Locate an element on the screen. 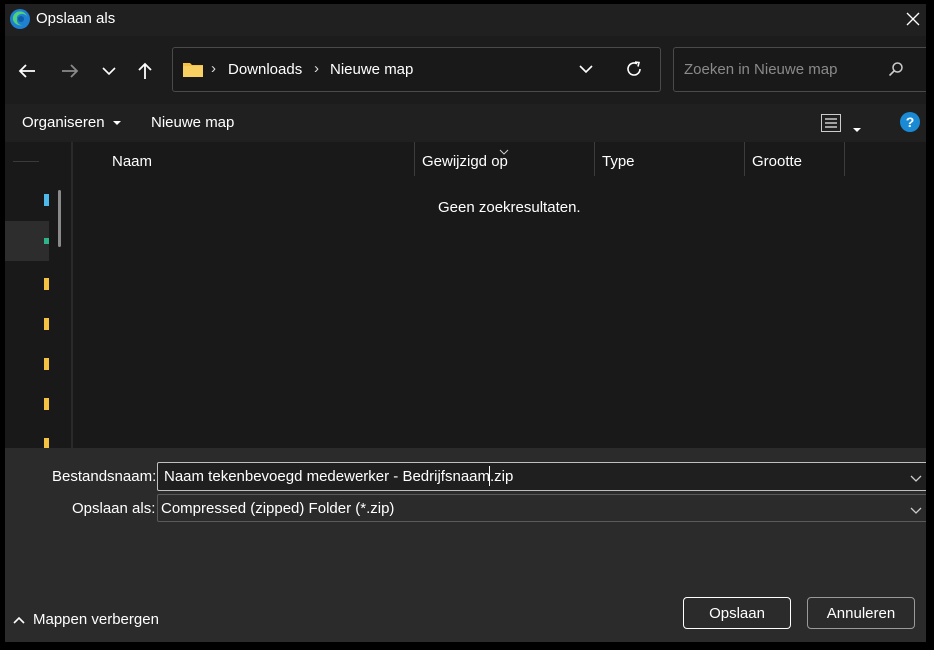 The height and width of the screenshot is (650, 934). organize-menu-button: Organiseren is located at coordinates (72, 122).